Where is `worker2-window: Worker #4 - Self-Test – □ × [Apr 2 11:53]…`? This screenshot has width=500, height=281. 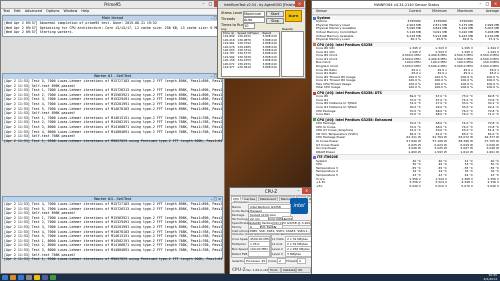 worker2-window: Worker #4 - Self-Test – □ × [Apr 2 11:53]… is located at coordinates (112, 229).